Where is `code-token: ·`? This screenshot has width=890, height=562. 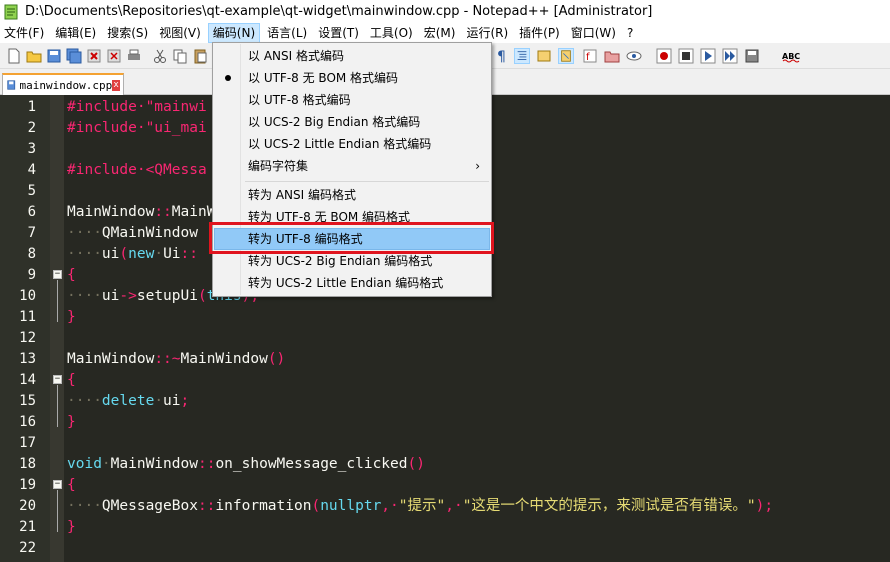
code-token: · is located at coordinates (106, 464).